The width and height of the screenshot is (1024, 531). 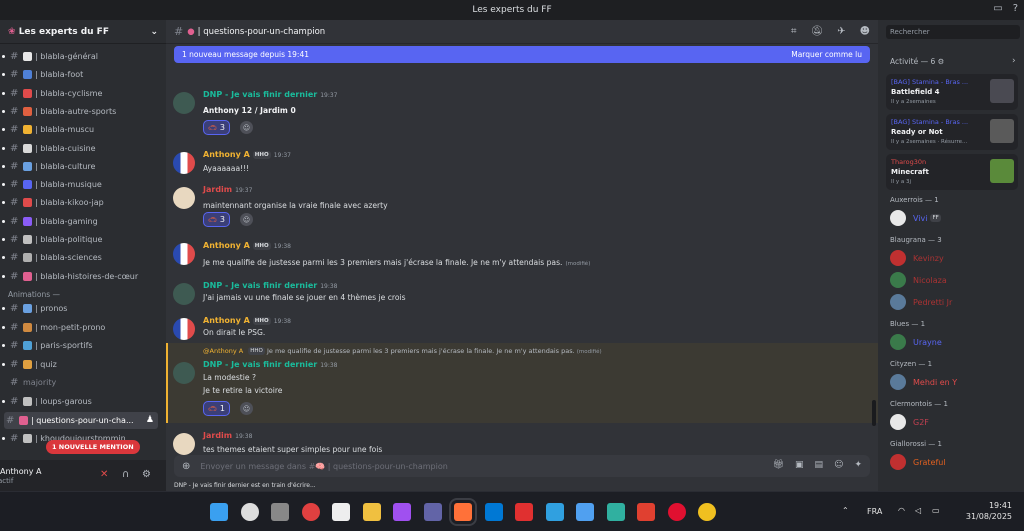 What do you see at coordinates (81, 202) in the screenshot?
I see `channel-item: # | blabla-kikoo-jap` at bounding box center [81, 202].